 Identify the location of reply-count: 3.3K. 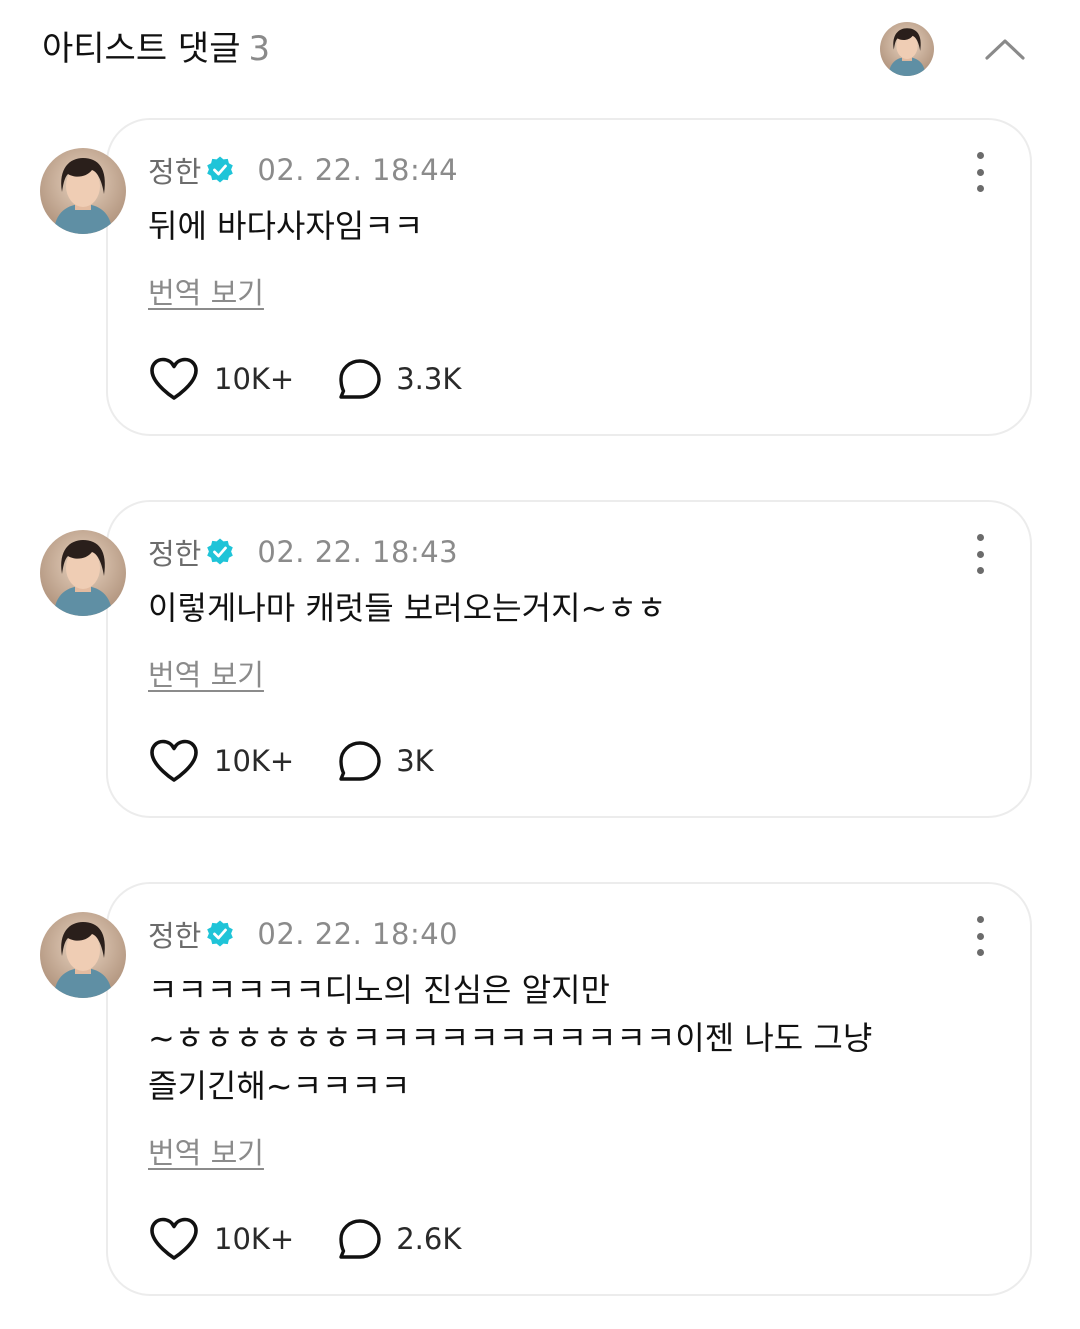
(429, 379).